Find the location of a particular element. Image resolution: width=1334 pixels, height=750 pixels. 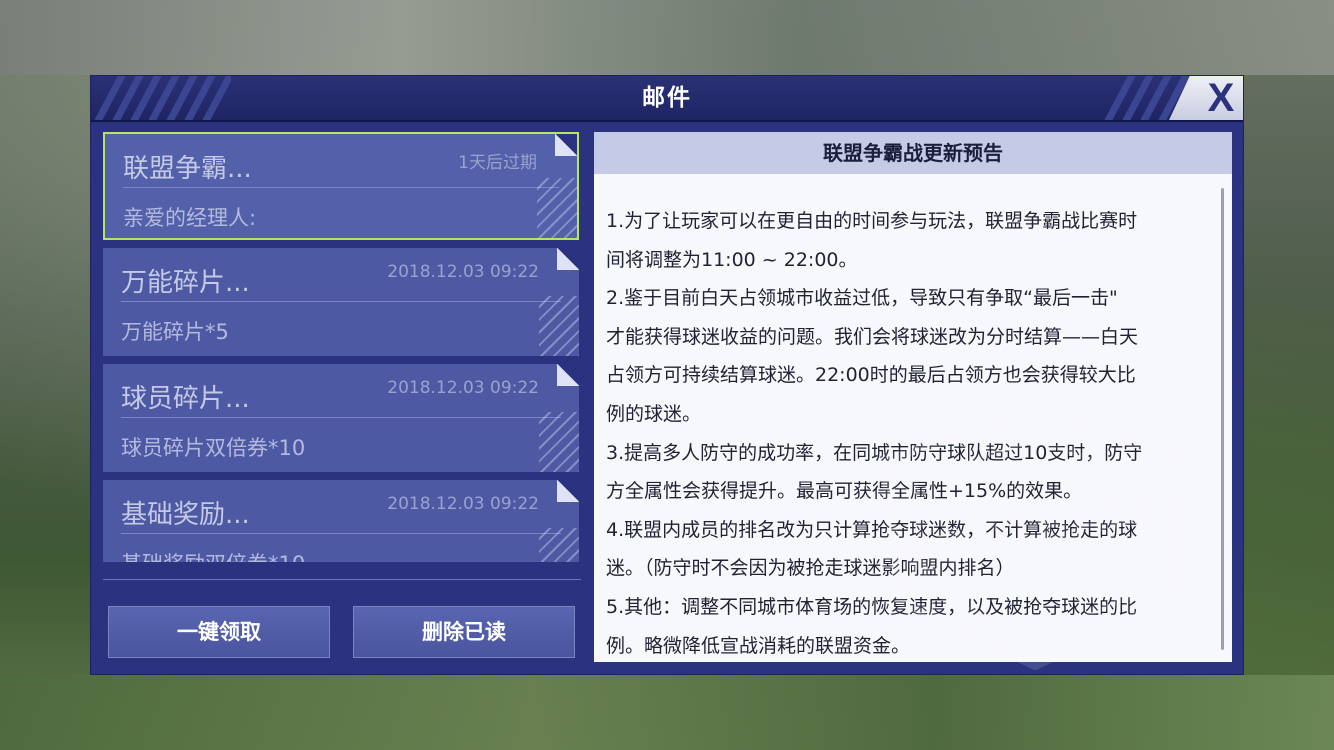

mail-item: 球员碎片... 2018.12.03 09:22 球员碎片双倍券*10 is located at coordinates (341, 418).